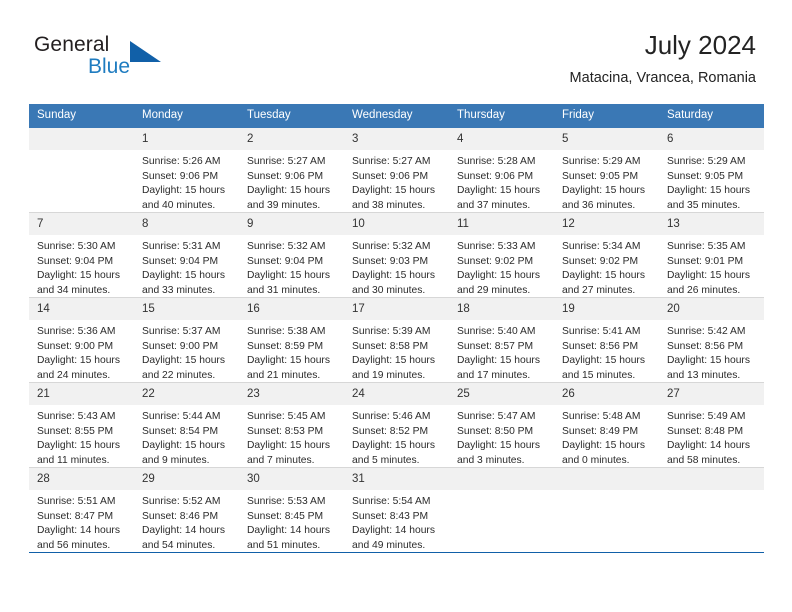  Describe the element at coordinates (284, 375) in the screenshot. I see `daylight-text-line2: and 21 minutes.` at that location.